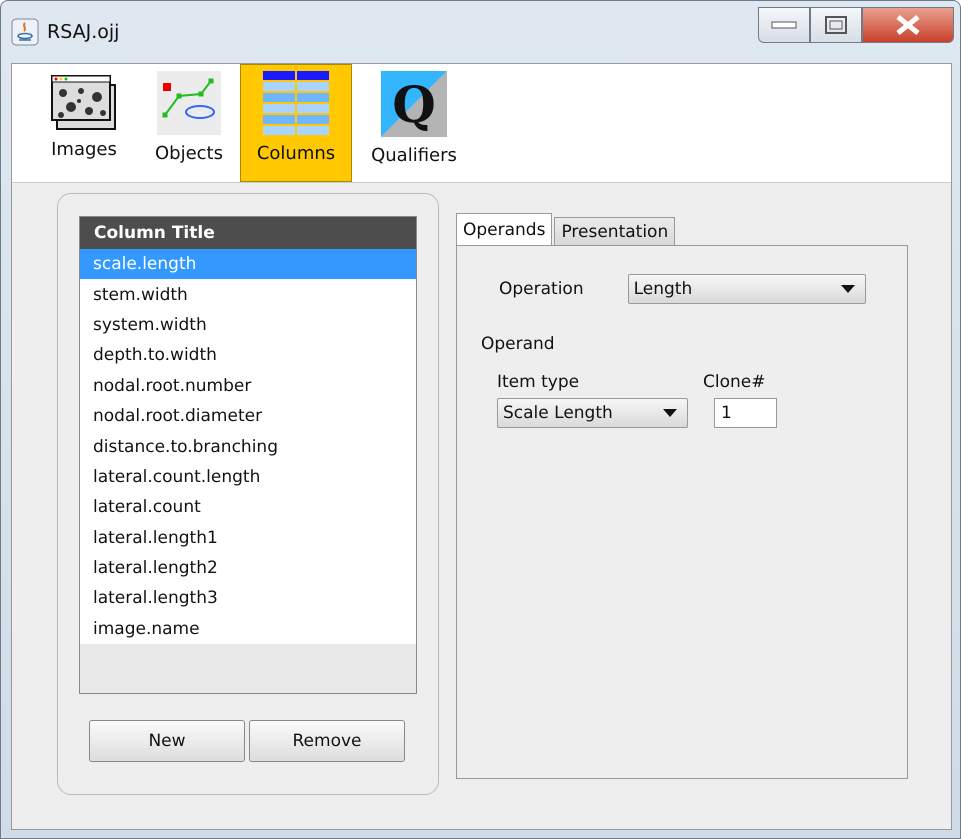 This screenshot has width=961, height=839. Describe the element at coordinates (734, 382) in the screenshot. I see `clone-label: Clone#` at that location.